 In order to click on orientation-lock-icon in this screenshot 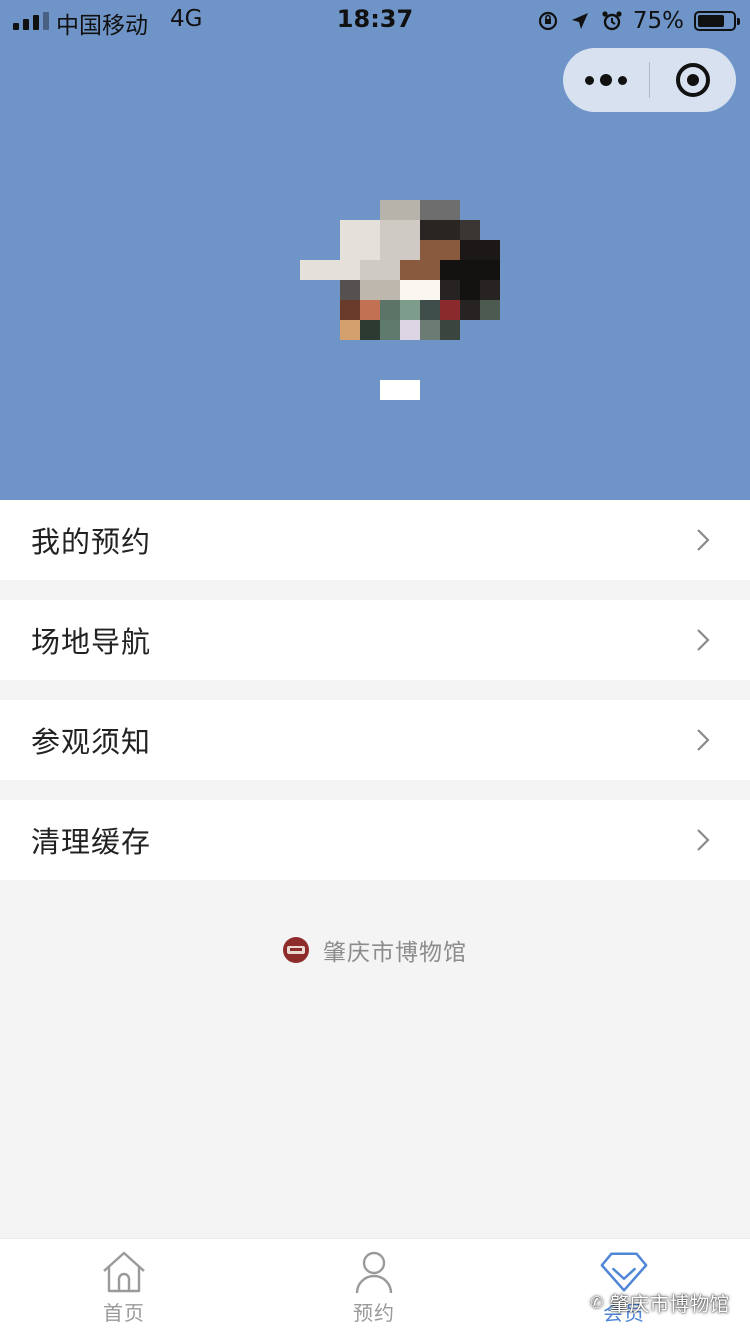, I will do `click(548, 21)`.